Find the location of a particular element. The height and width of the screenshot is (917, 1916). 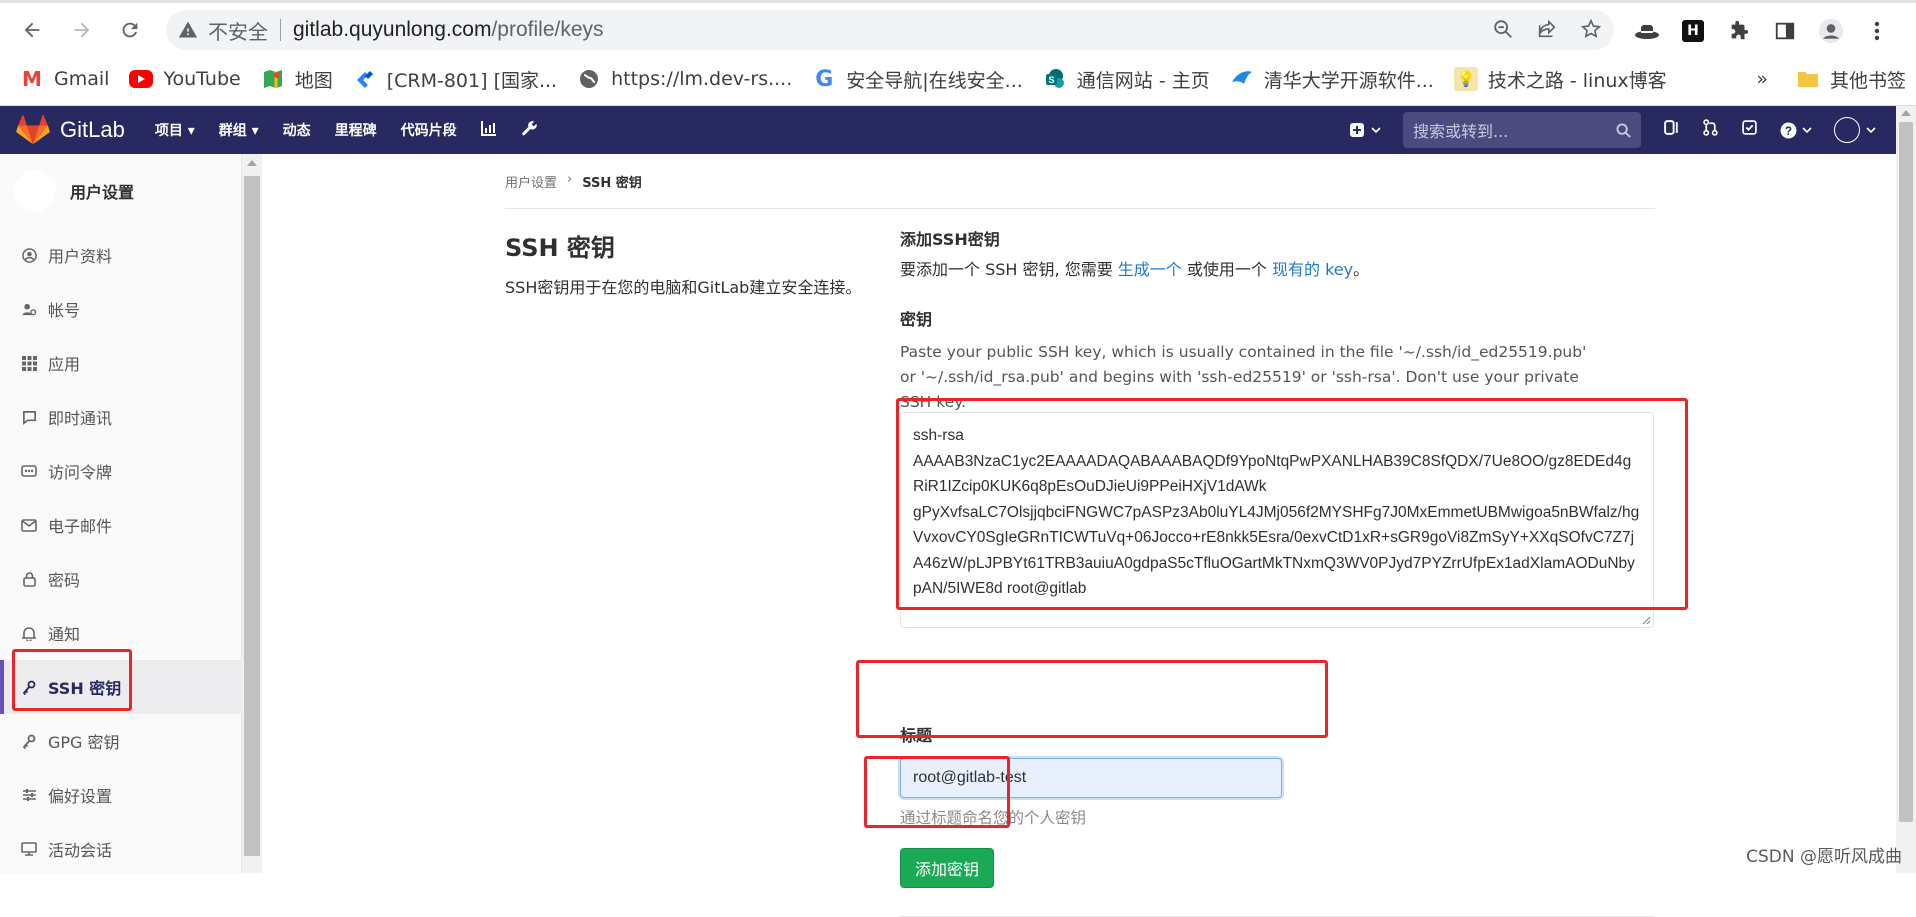

extensions-puzzle-icon is located at coordinates (1739, 31).